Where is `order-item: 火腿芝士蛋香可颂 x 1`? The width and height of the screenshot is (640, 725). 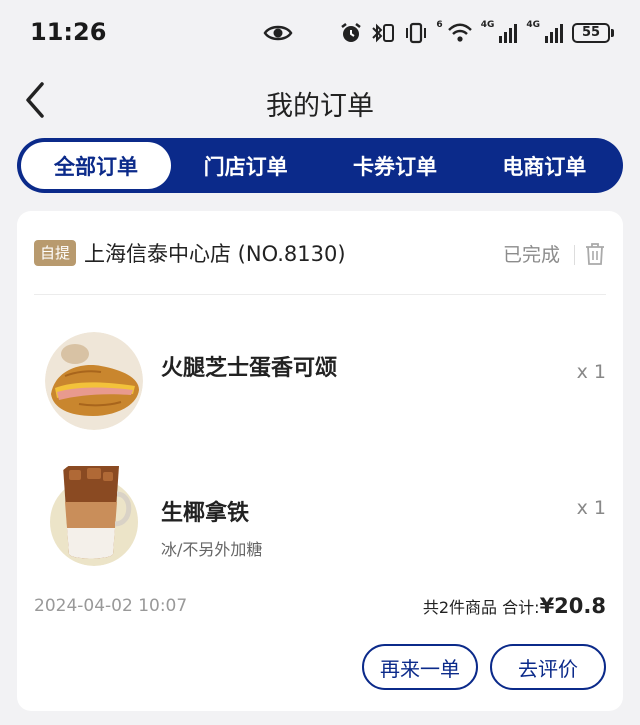
order-item: 火腿芝士蛋香可颂 x 1 is located at coordinates (325, 382).